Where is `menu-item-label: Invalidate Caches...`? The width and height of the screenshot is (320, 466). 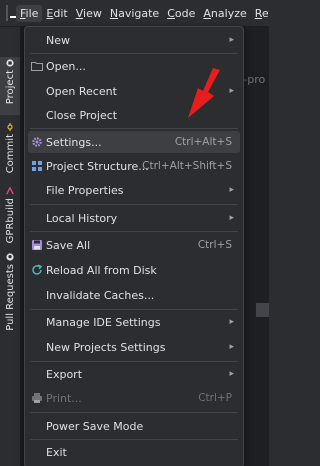 menu-item-label: Invalidate Caches... is located at coordinates (100, 295).